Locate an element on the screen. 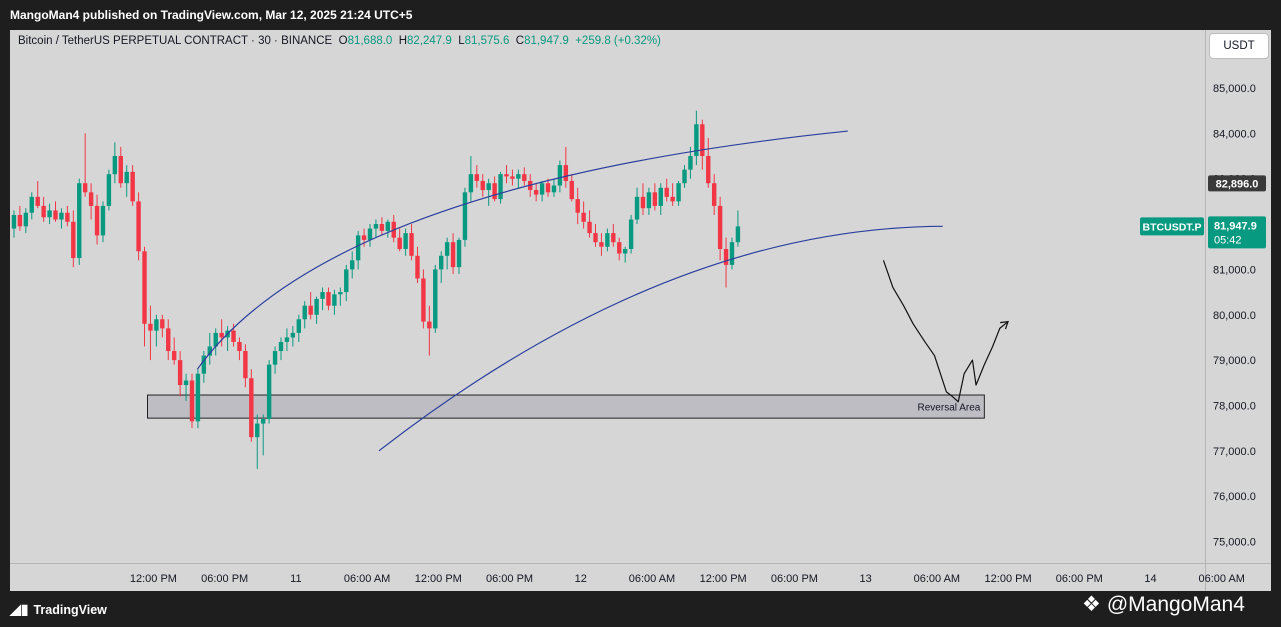 This screenshot has height=627, width=1281. last-price-label: 81,947.9 is located at coordinates (1235, 226).